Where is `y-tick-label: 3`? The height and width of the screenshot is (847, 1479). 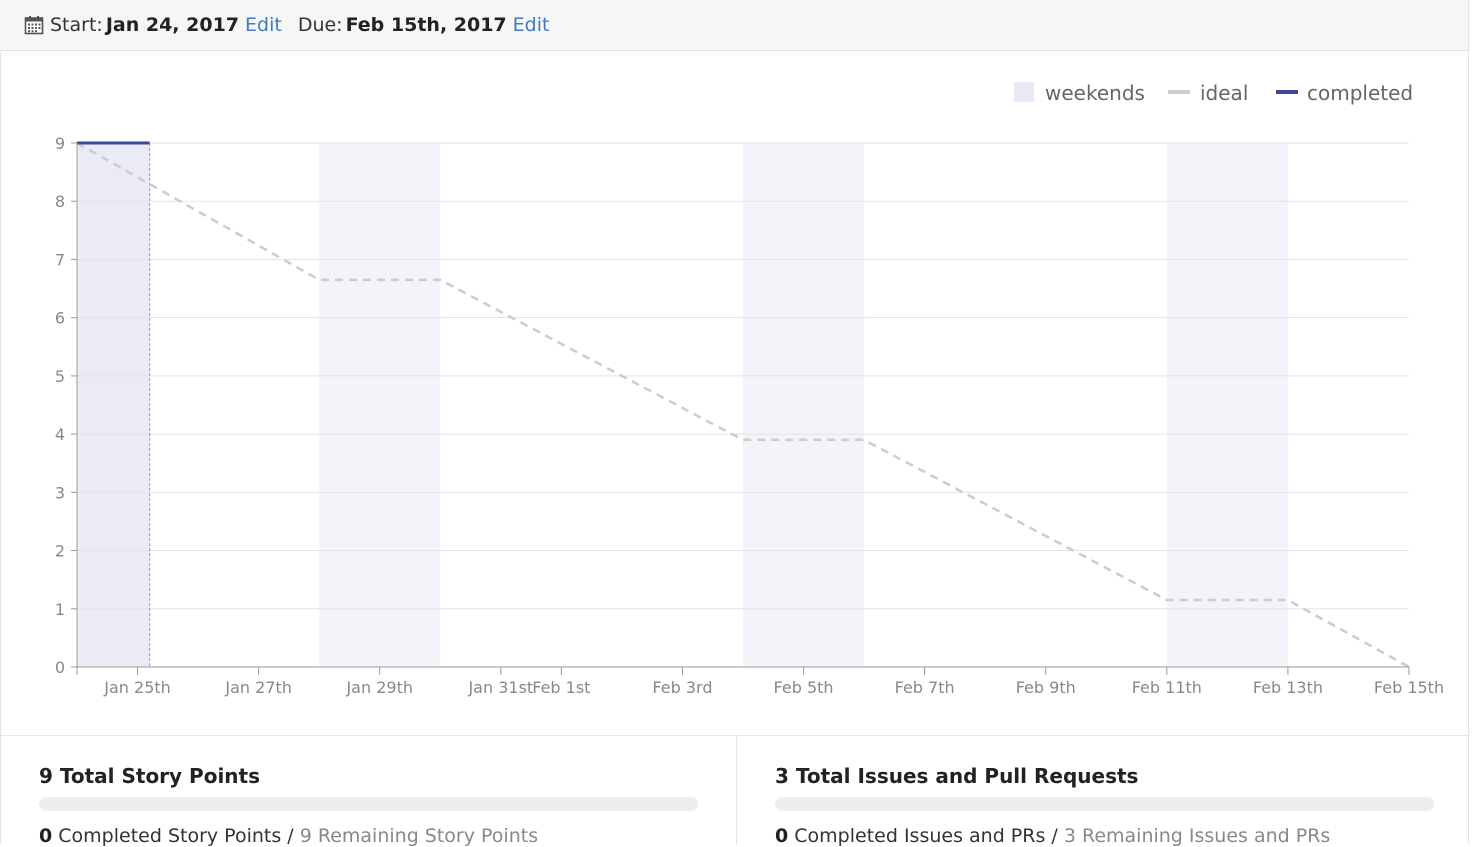
y-tick-label: 3 is located at coordinates (60, 492).